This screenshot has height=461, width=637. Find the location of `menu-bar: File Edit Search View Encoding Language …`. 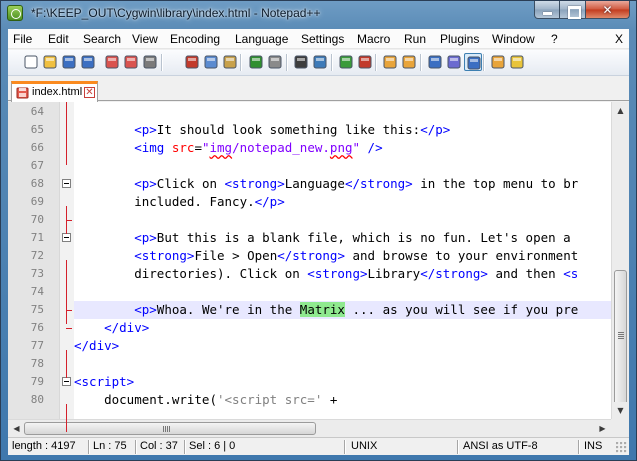

menu-bar: File Edit Search View Encoding Language … is located at coordinates (318, 39).